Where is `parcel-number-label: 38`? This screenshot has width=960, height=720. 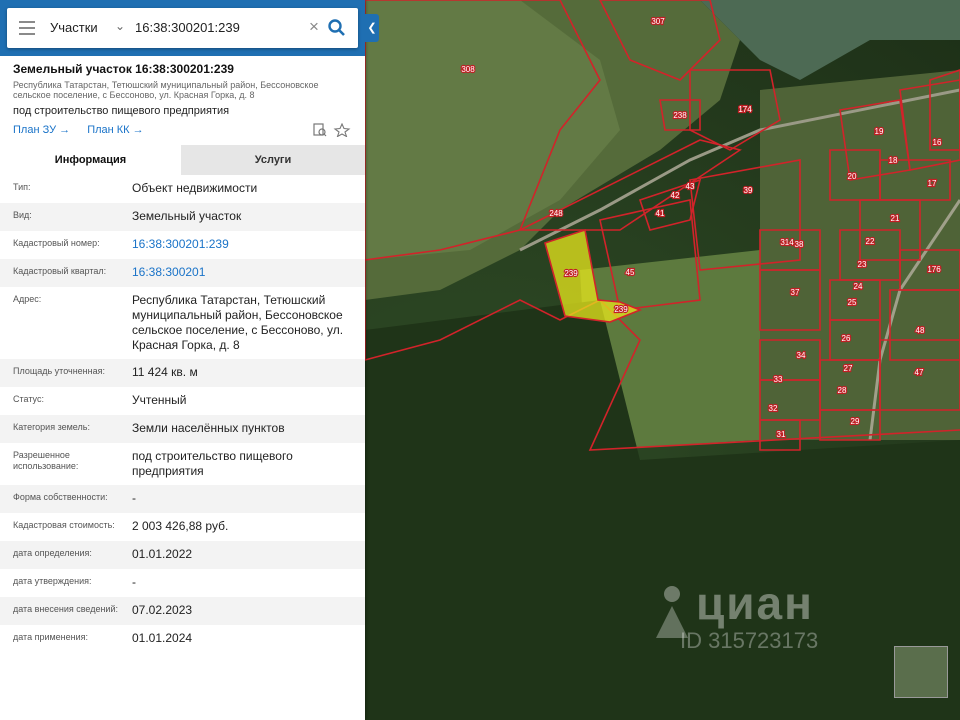
parcel-number-label: 38 is located at coordinates (799, 244).